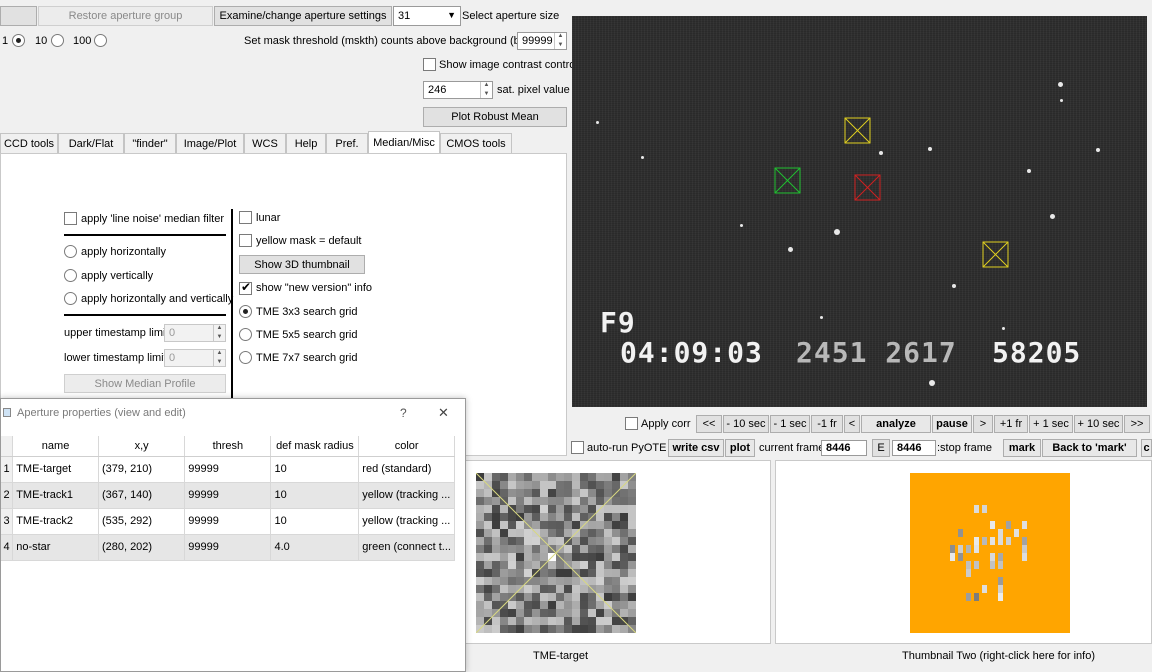 This screenshot has width=1152, height=672. Describe the element at coordinates (125, 16) in the screenshot. I see `restore-aperture-group-button: Restore aperture group` at that location.